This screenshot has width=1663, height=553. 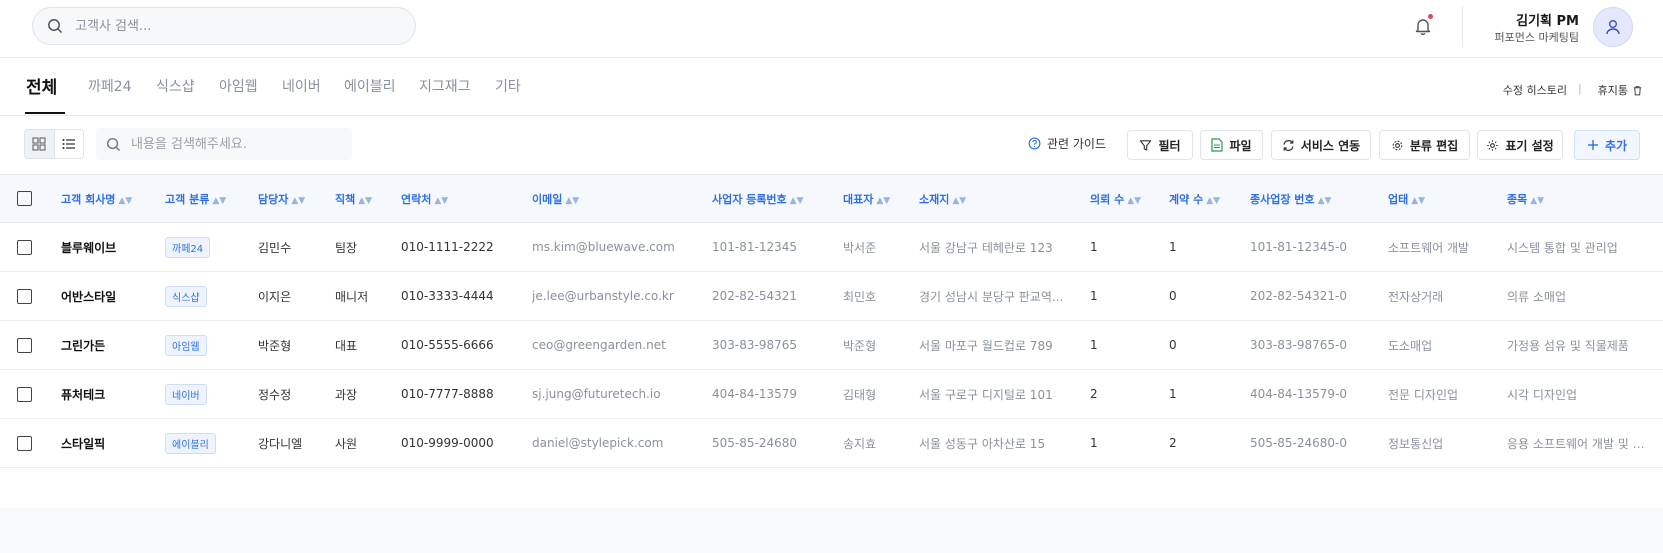 I want to click on sub-business-number-cell: 202-82-54321-0, so click(x=1298, y=296).